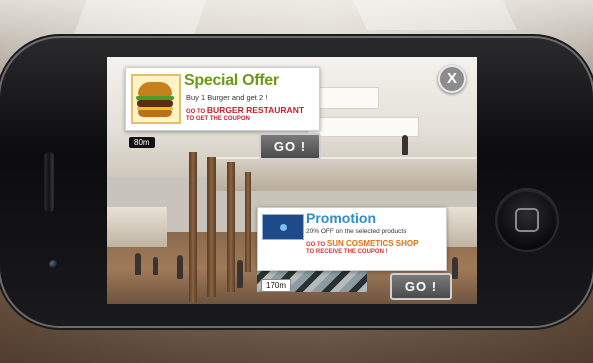 The width and height of the screenshot is (593, 363). What do you see at coordinates (363, 127) in the screenshot?
I see `skylight` at bounding box center [363, 127].